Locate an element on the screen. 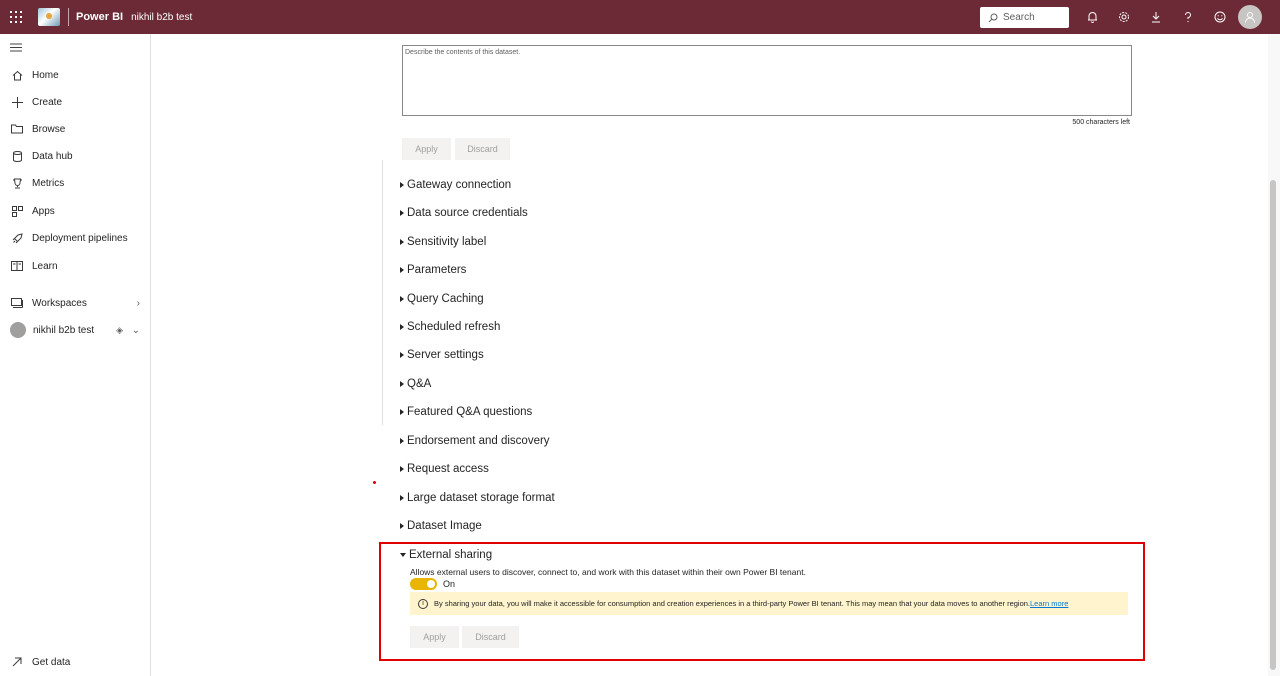  user-avatar is located at coordinates (1250, 17).